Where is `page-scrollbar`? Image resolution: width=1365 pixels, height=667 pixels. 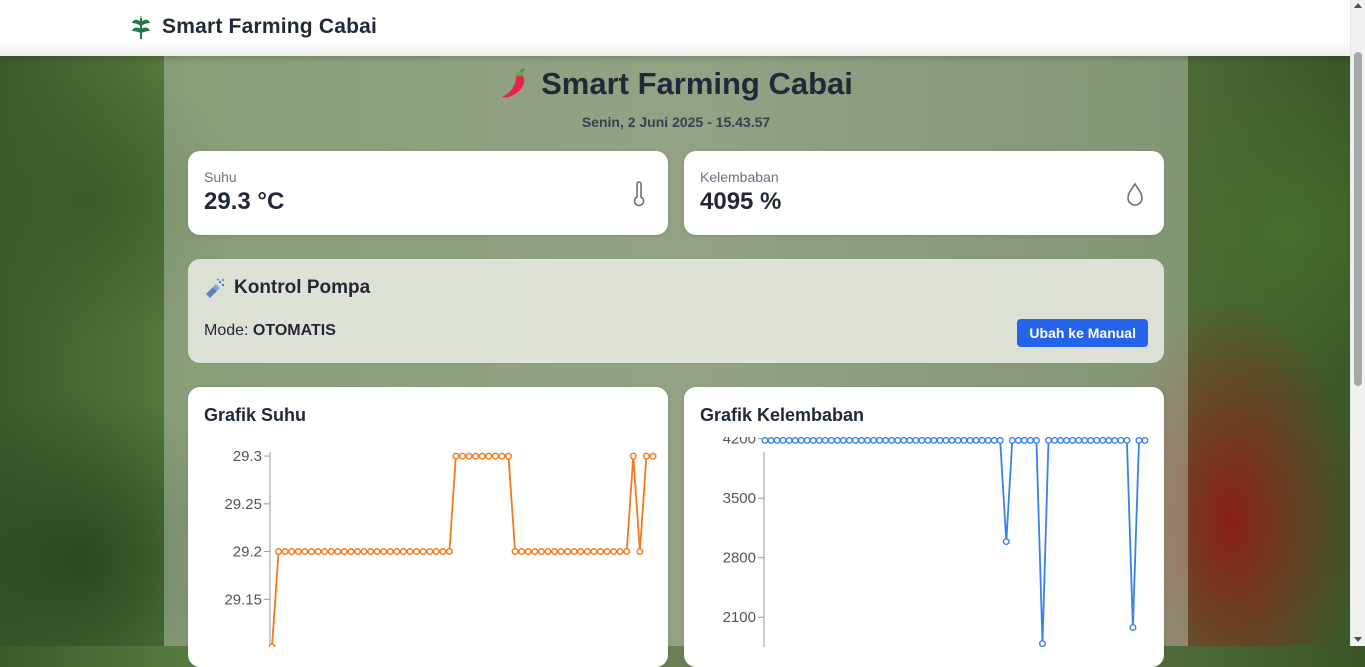
page-scrollbar is located at coordinates (1357, 323).